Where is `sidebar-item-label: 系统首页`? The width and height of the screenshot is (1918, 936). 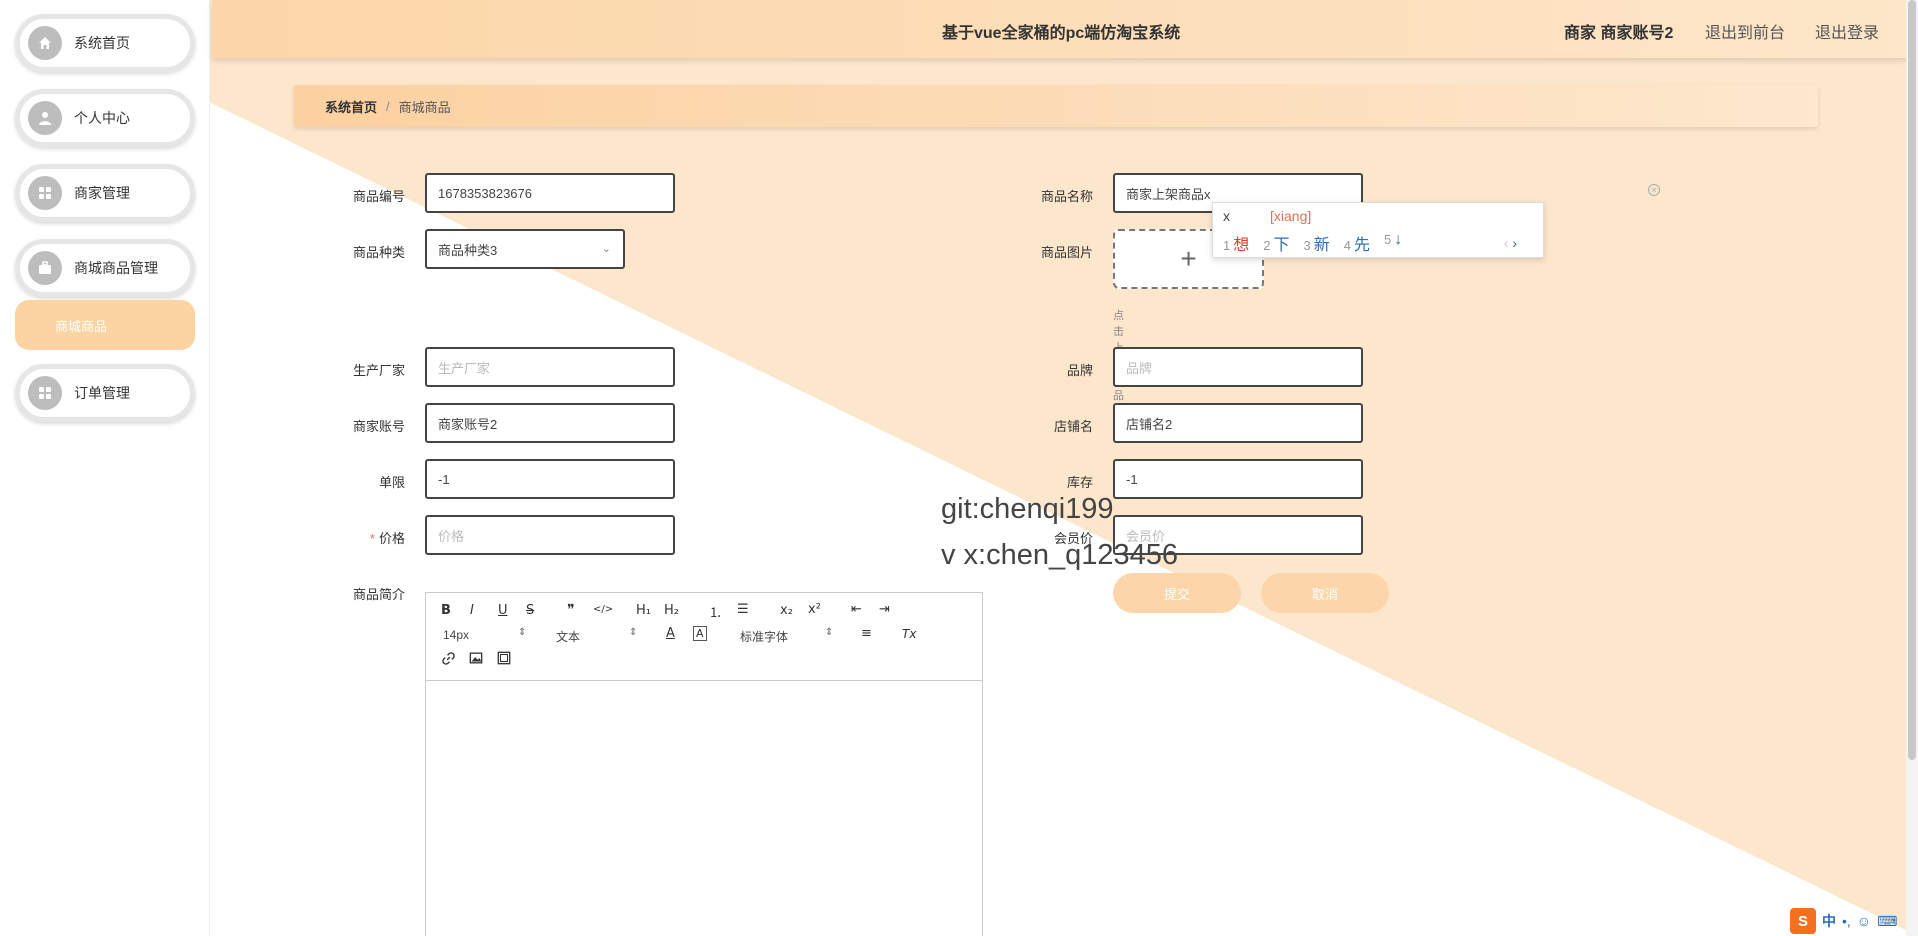 sidebar-item-label: 系统首页 is located at coordinates (102, 43).